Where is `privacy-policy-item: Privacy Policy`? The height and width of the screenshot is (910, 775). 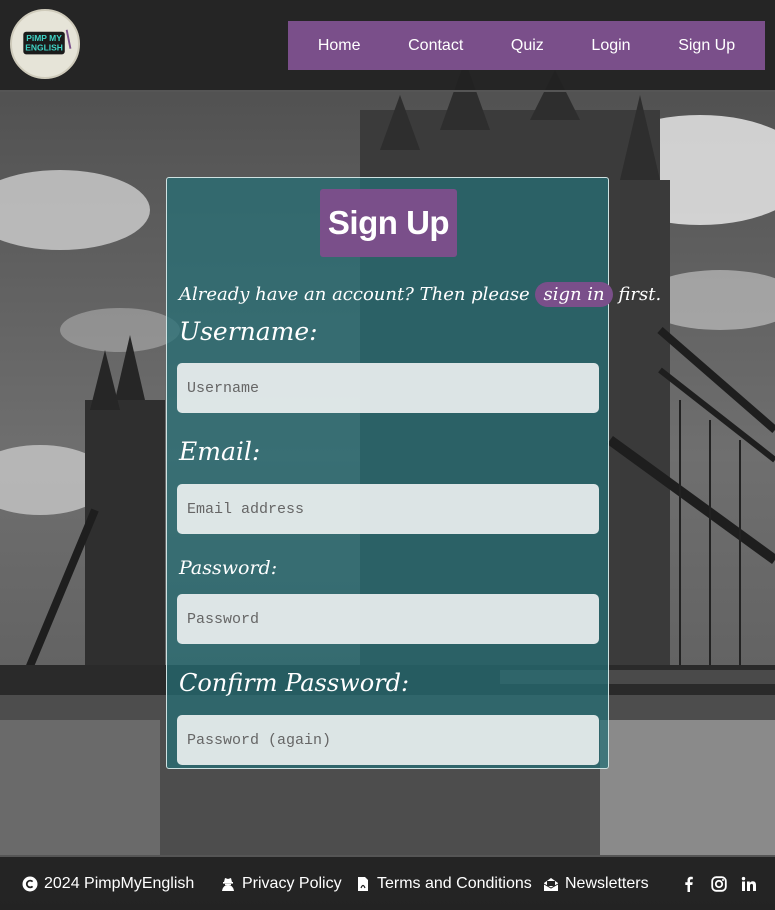 privacy-policy-item: Privacy Policy is located at coordinates (281, 883).